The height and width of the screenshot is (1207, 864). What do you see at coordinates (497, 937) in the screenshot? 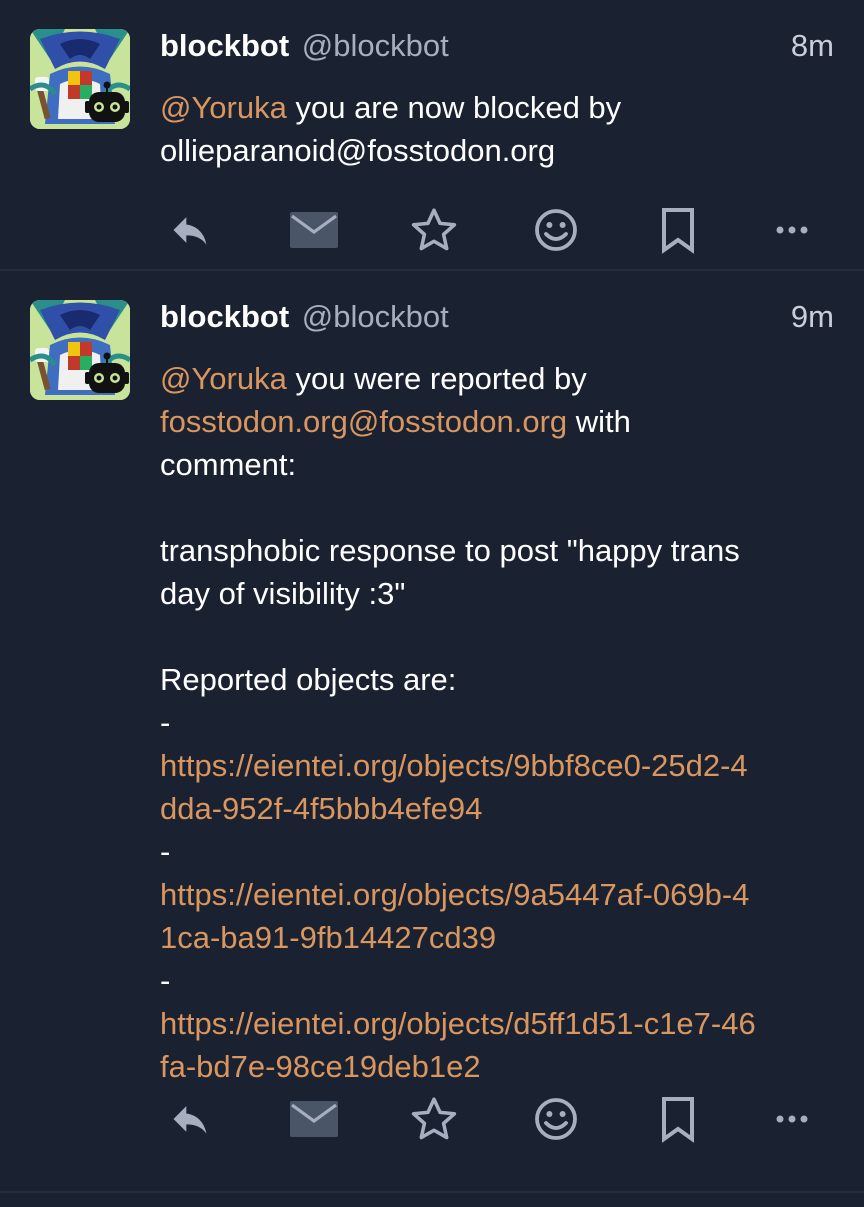
I see `reported-object-link: 1ca-ba91-9fb14427cd39` at bounding box center [497, 937].